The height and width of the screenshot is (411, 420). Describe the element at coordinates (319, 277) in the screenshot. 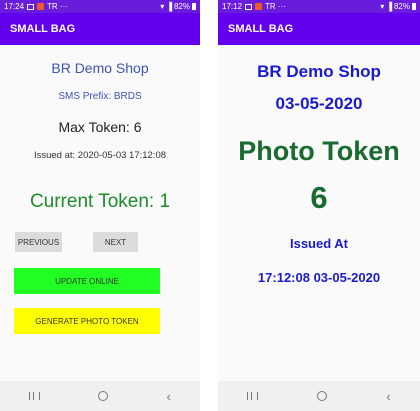

I see `issued-at-value: 17:12:08 03-05-2020` at that location.